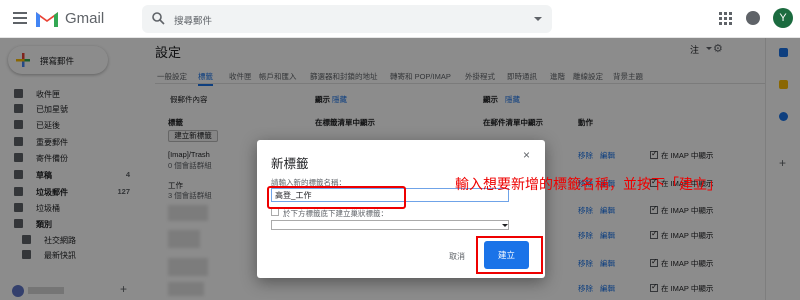 This screenshot has height=300, width=800. I want to click on chevron-down-icon, so click(505, 225).